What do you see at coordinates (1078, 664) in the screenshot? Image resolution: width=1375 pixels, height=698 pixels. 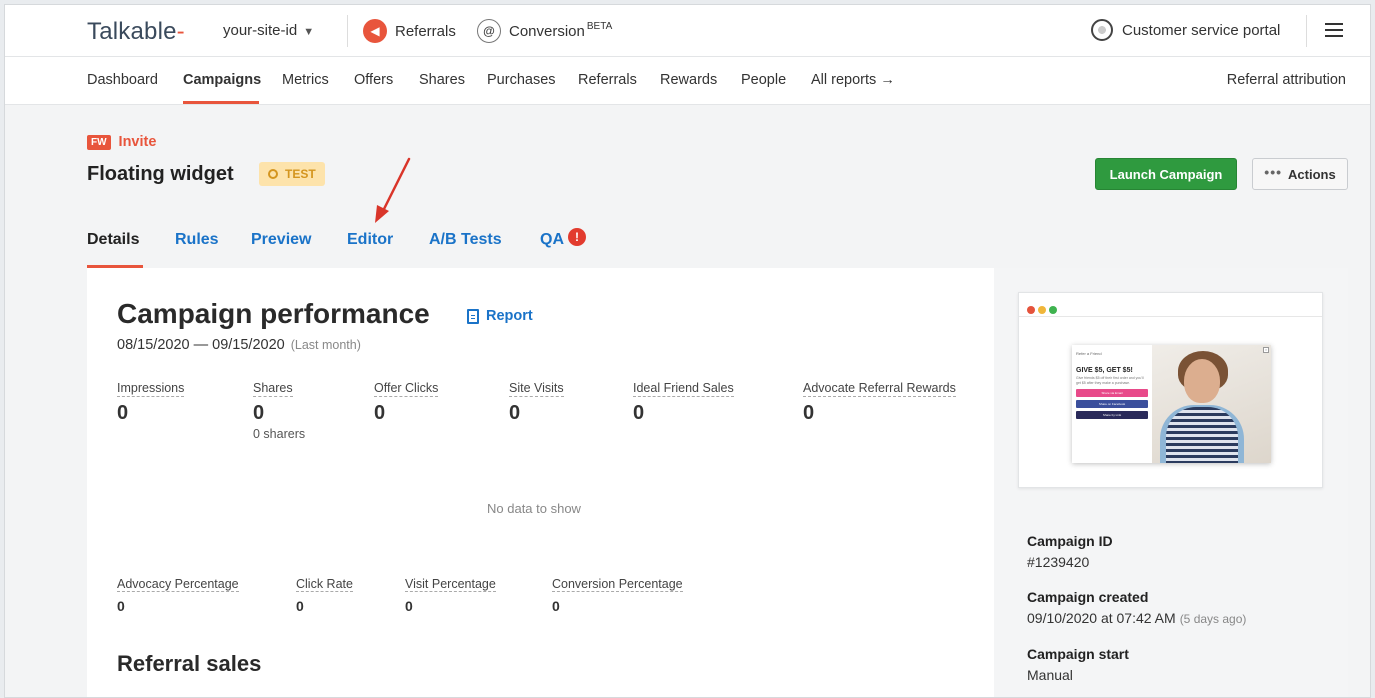 I see `campaign-start-section: Campaign start Manual` at bounding box center [1078, 664].